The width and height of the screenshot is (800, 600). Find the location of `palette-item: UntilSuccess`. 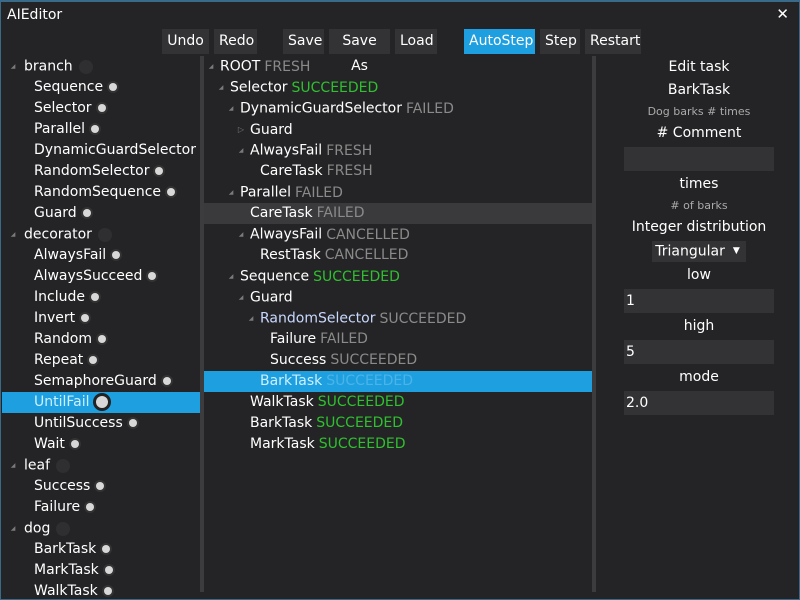

palette-item: UntilSuccess is located at coordinates (101, 423).